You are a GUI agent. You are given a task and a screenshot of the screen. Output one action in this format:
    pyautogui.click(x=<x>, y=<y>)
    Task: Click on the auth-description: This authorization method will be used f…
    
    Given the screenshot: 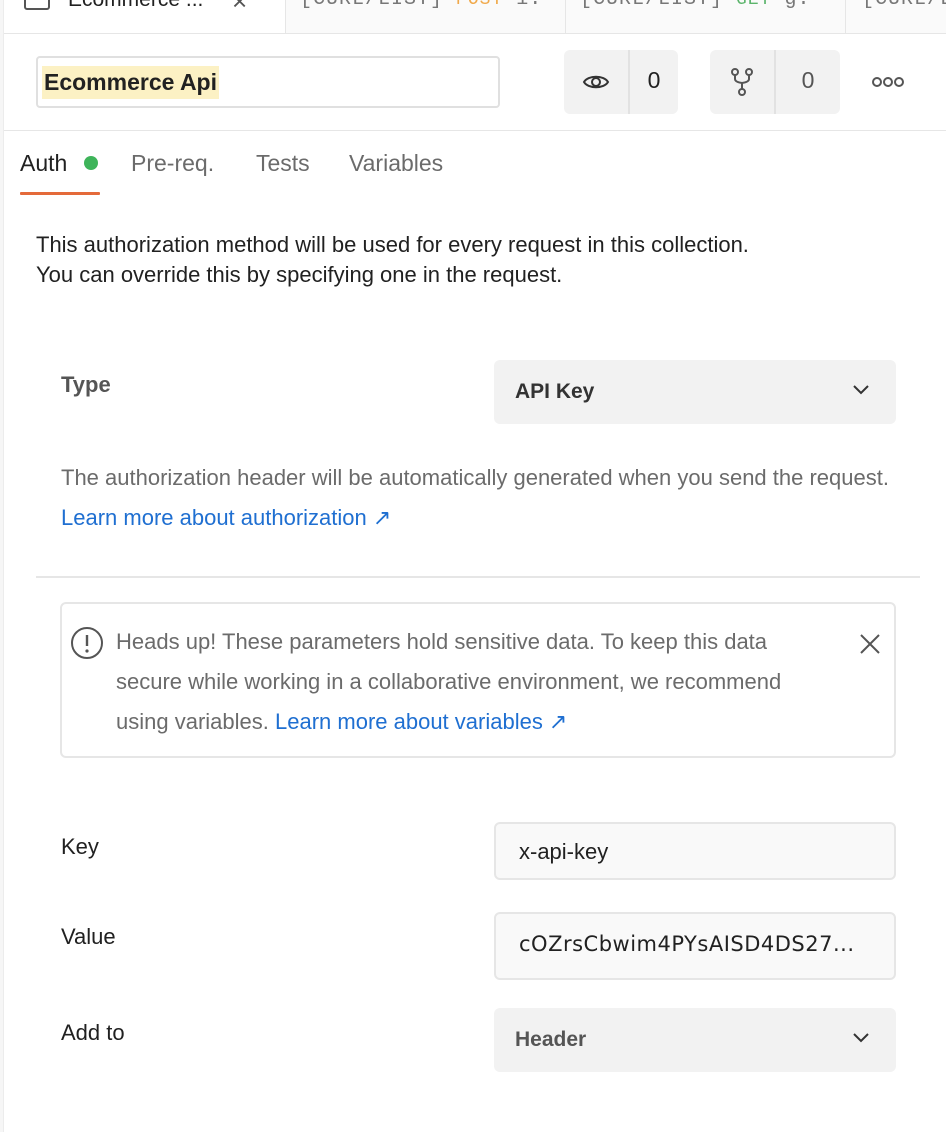 What is the action you would take?
    pyautogui.click(x=476, y=260)
    